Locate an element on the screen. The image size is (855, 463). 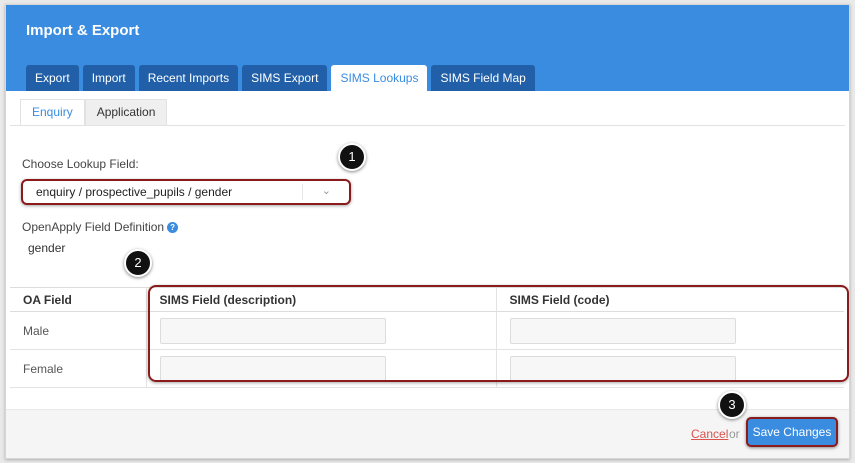
step-badge-3: 3 is located at coordinates (732, 405).